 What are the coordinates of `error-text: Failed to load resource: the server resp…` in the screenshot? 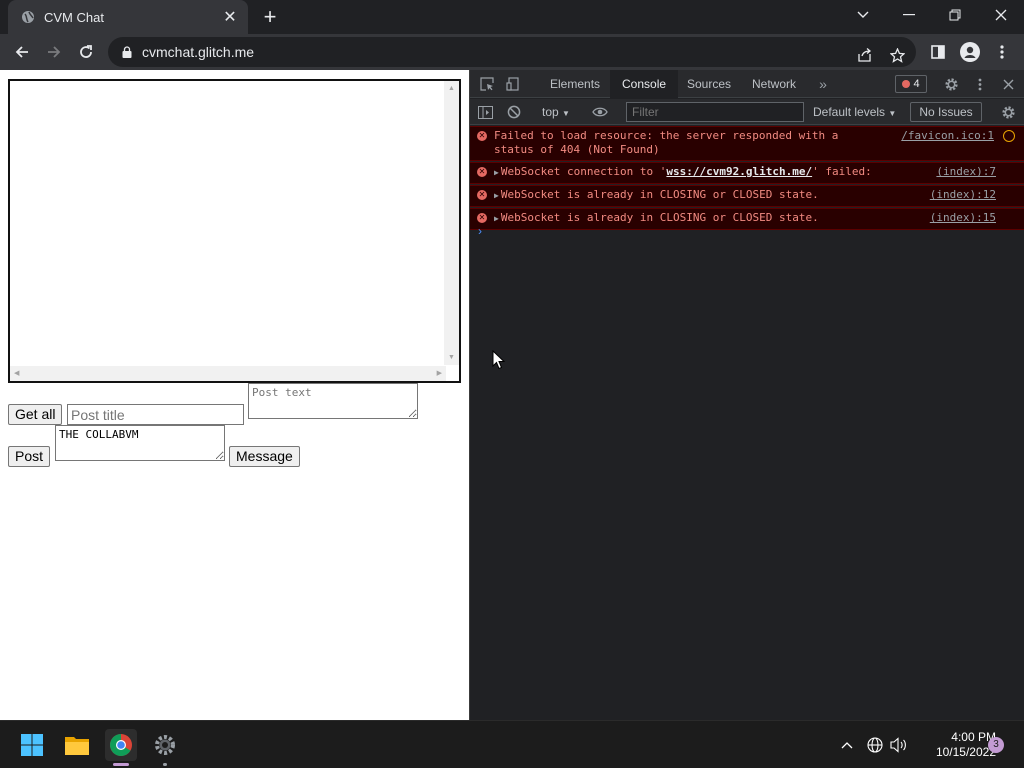 It's located at (666, 142).